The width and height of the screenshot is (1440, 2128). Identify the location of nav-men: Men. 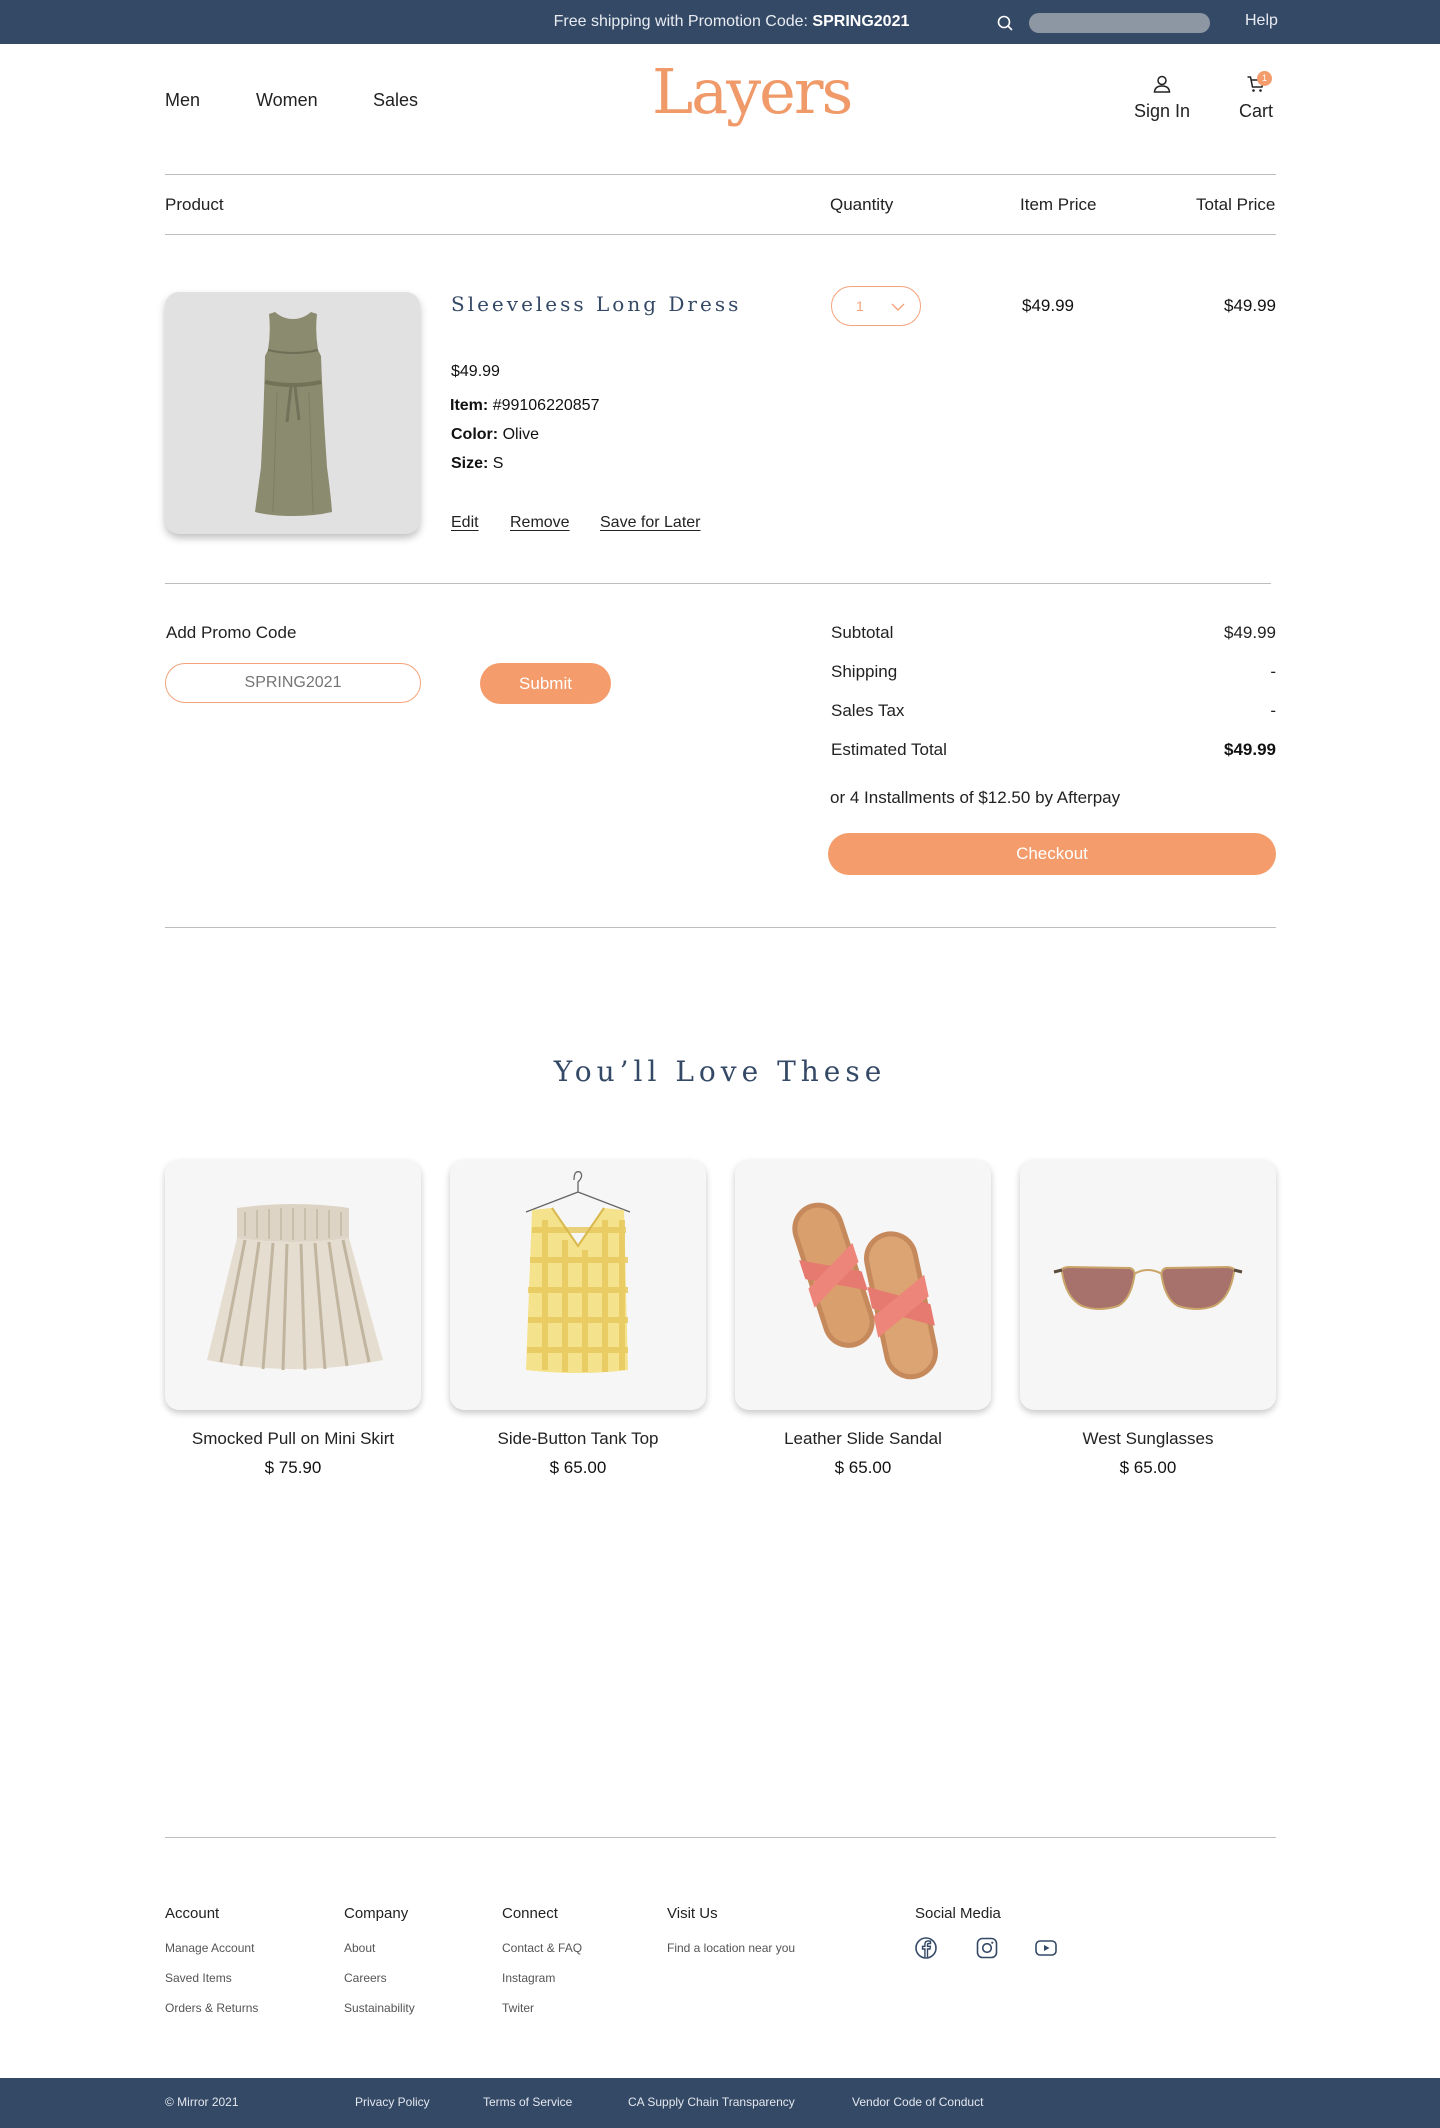
(182, 100).